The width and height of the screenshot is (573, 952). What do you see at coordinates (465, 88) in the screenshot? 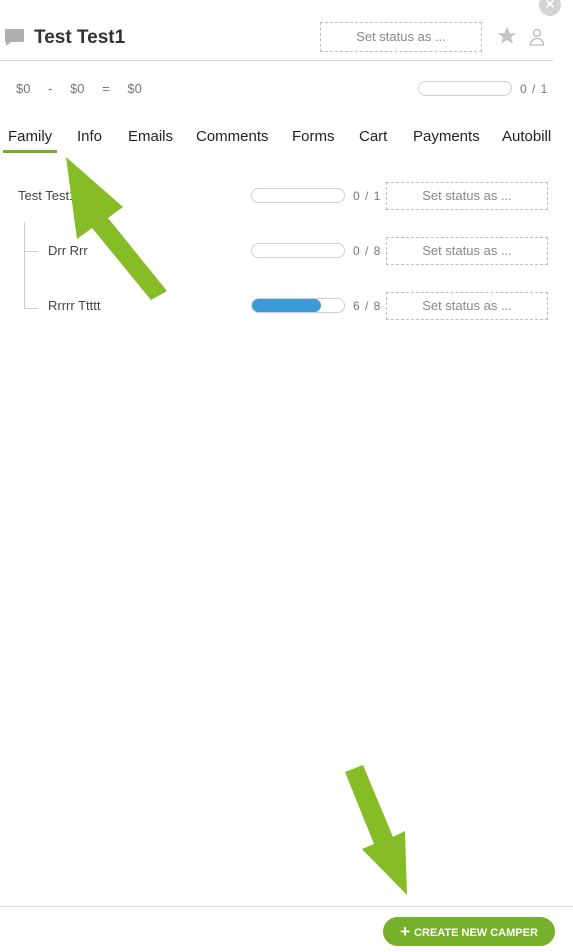
I see `family-progress-bar` at bounding box center [465, 88].